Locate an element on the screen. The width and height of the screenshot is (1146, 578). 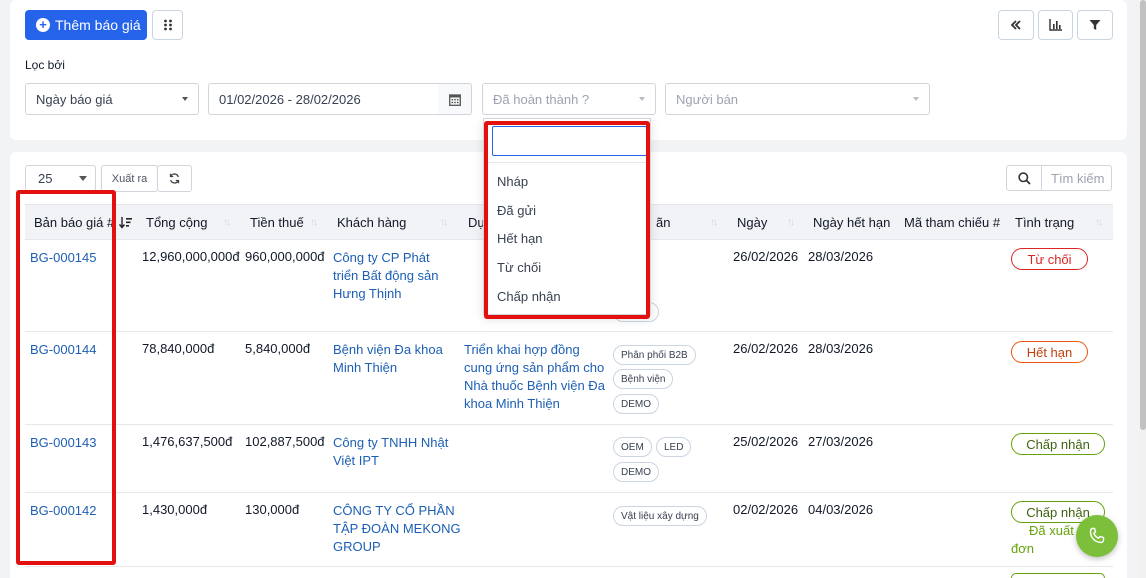
header-tax: Tiền thuế is located at coordinates (277, 222).